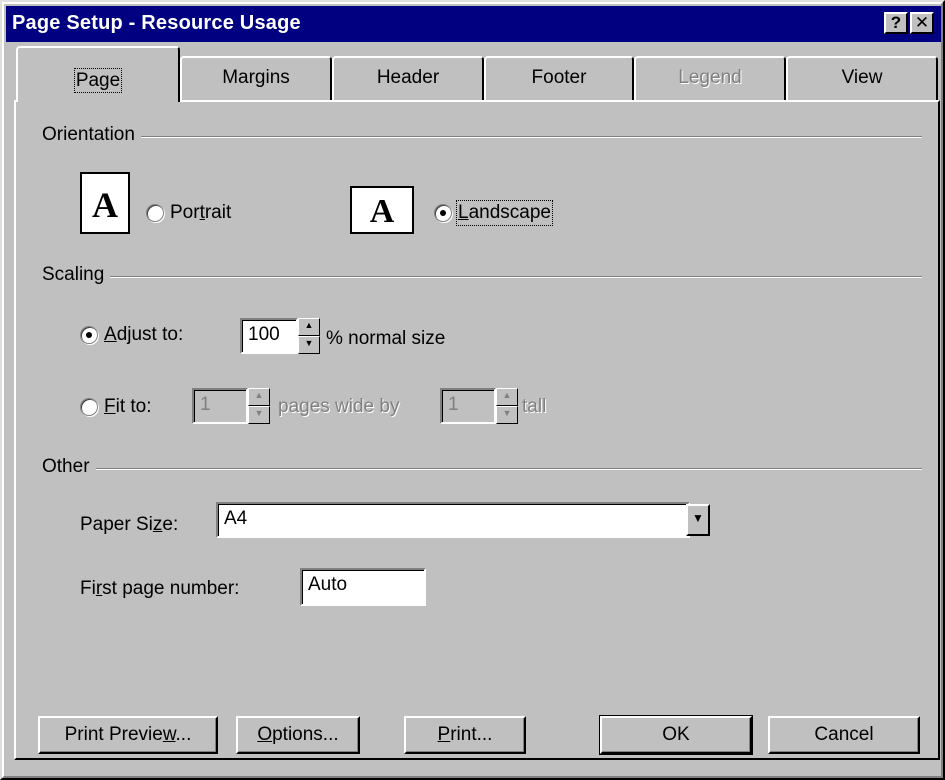  I want to click on fit-suffix: tall, so click(534, 406).